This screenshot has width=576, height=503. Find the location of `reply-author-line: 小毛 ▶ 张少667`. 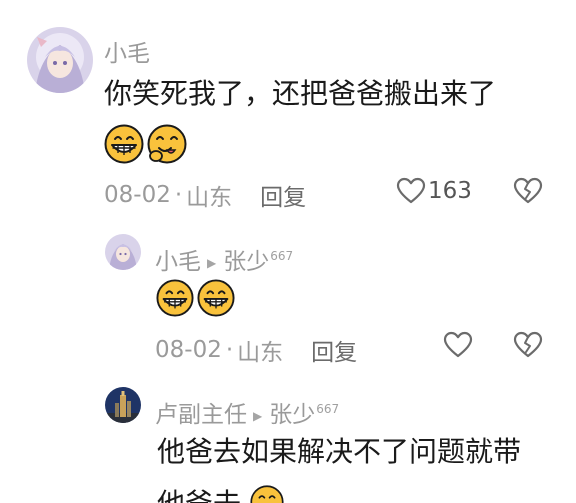

reply-author-line: 小毛 ▶ 张少667 is located at coordinates (224, 259).